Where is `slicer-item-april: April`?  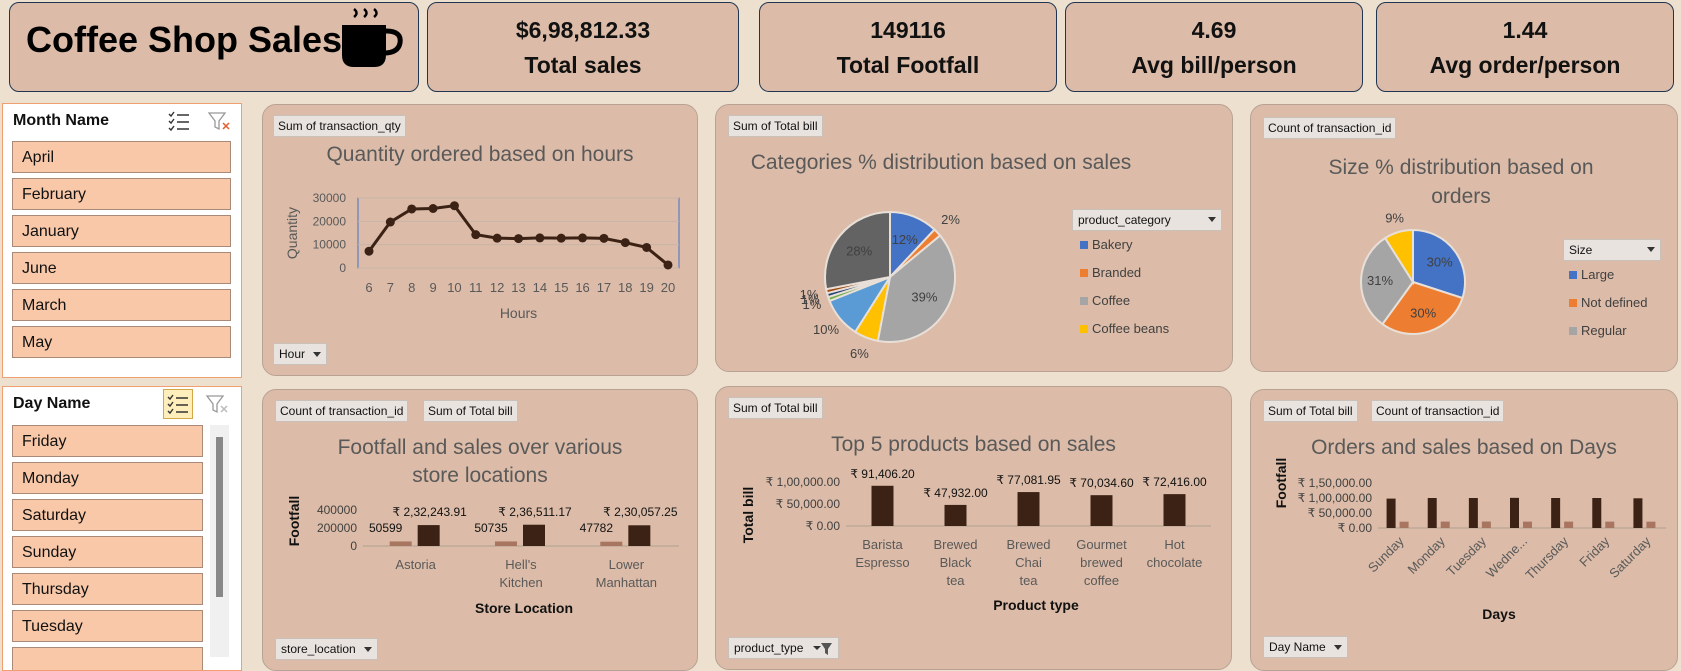
slicer-item-april: April is located at coordinates (121, 157).